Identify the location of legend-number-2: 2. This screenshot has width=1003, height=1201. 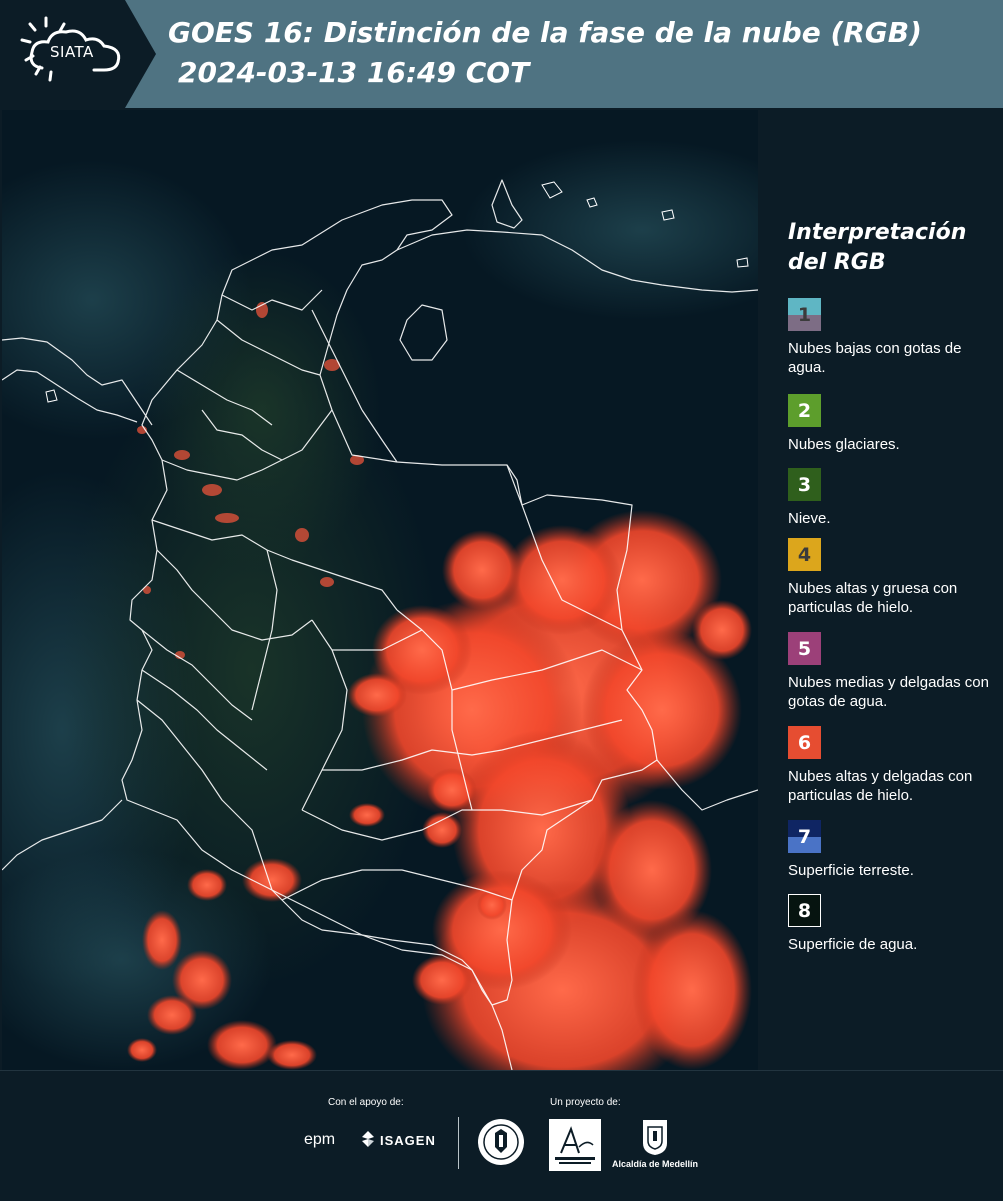
(804, 410).